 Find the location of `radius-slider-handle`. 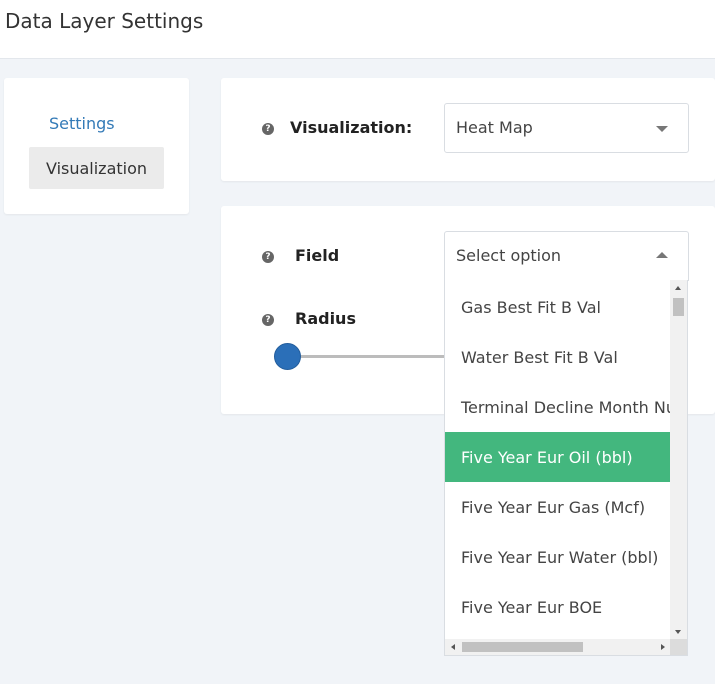

radius-slider-handle is located at coordinates (287, 356).